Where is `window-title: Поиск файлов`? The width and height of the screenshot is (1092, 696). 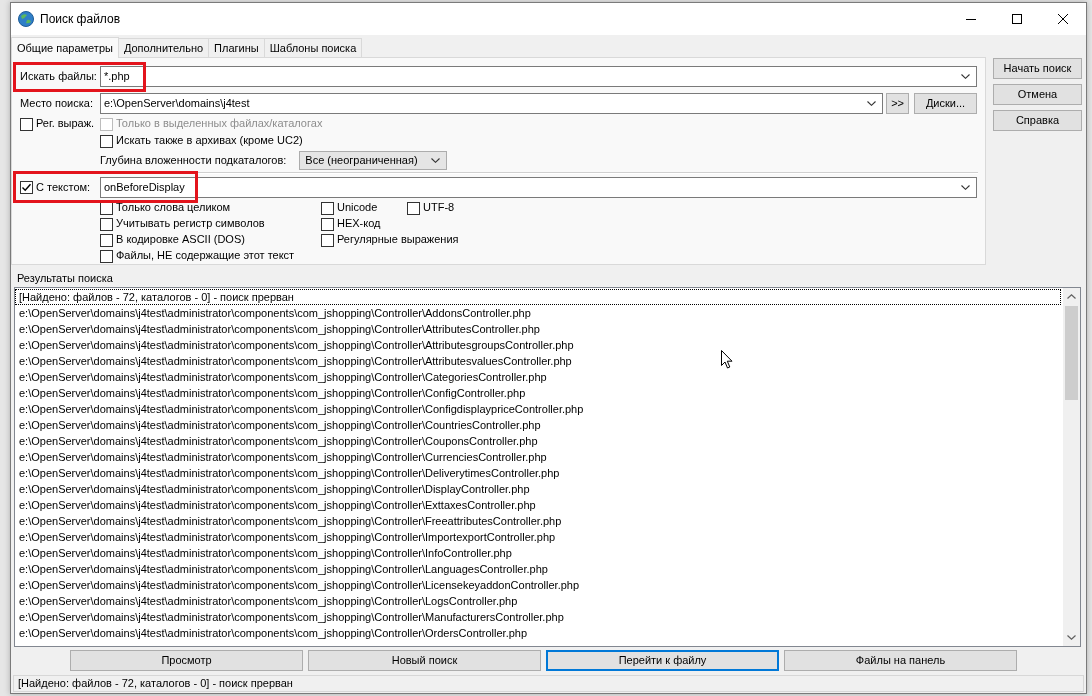
window-title: Поиск файлов is located at coordinates (80, 19).